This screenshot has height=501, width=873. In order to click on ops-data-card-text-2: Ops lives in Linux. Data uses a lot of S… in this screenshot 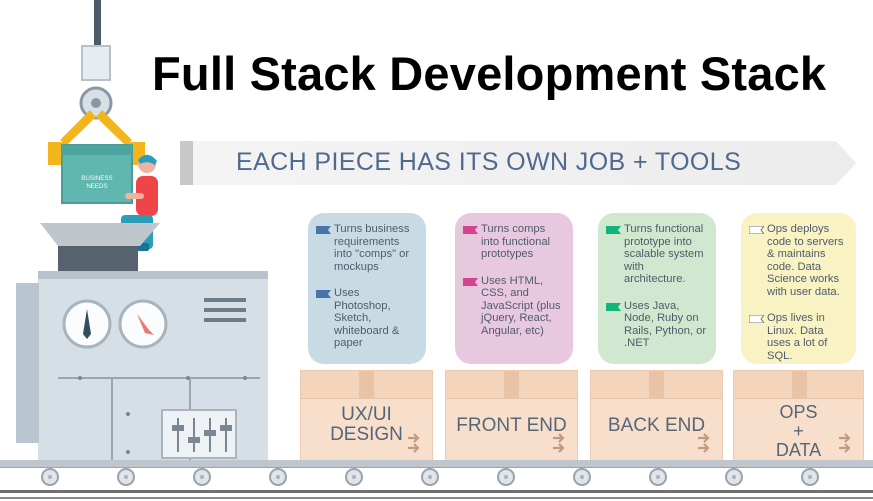, I will do `click(797, 337)`.